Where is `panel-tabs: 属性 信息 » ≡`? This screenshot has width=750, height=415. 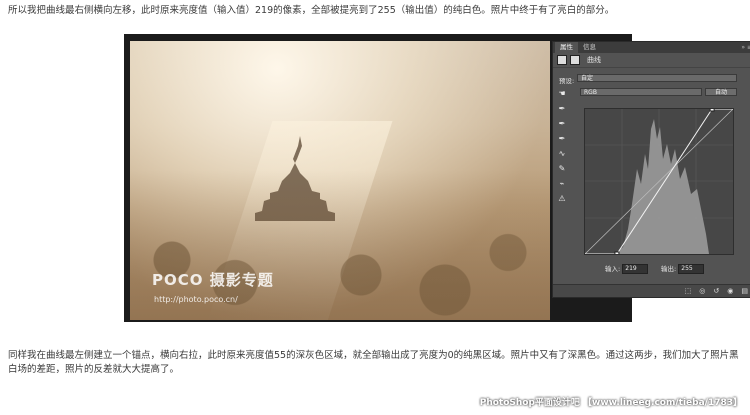 panel-tabs: 属性 信息 » ≡ is located at coordinates (651, 47).